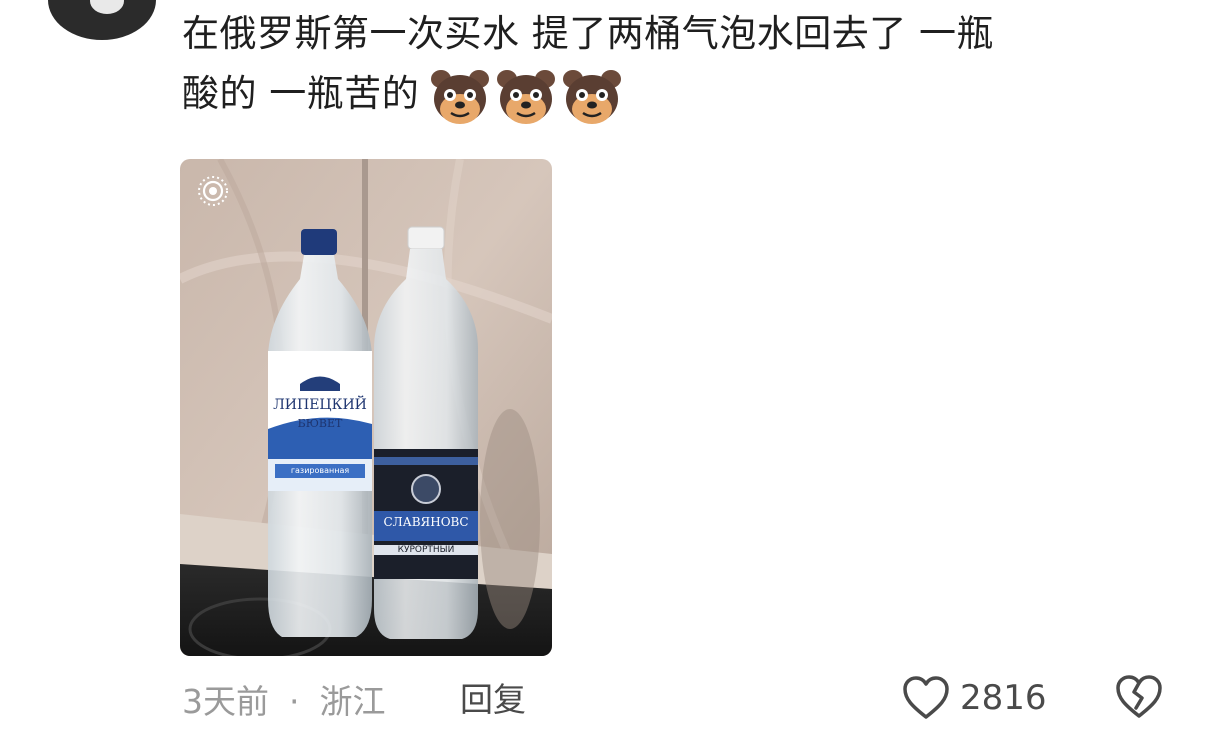 The height and width of the screenshot is (756, 1220). I want to click on heart-icon, so click(926, 697).